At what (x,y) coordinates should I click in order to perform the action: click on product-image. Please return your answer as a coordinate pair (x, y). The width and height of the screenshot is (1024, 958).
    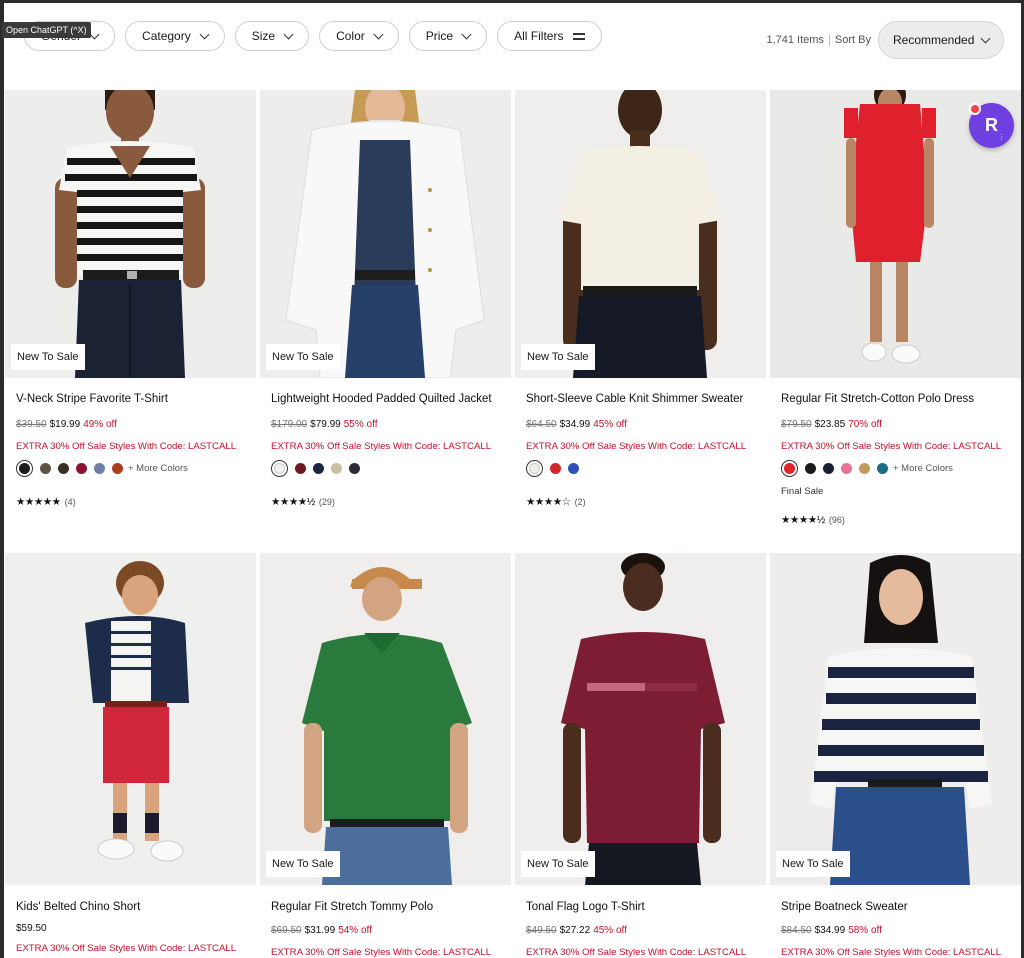
    Looking at the image, I should click on (130, 719).